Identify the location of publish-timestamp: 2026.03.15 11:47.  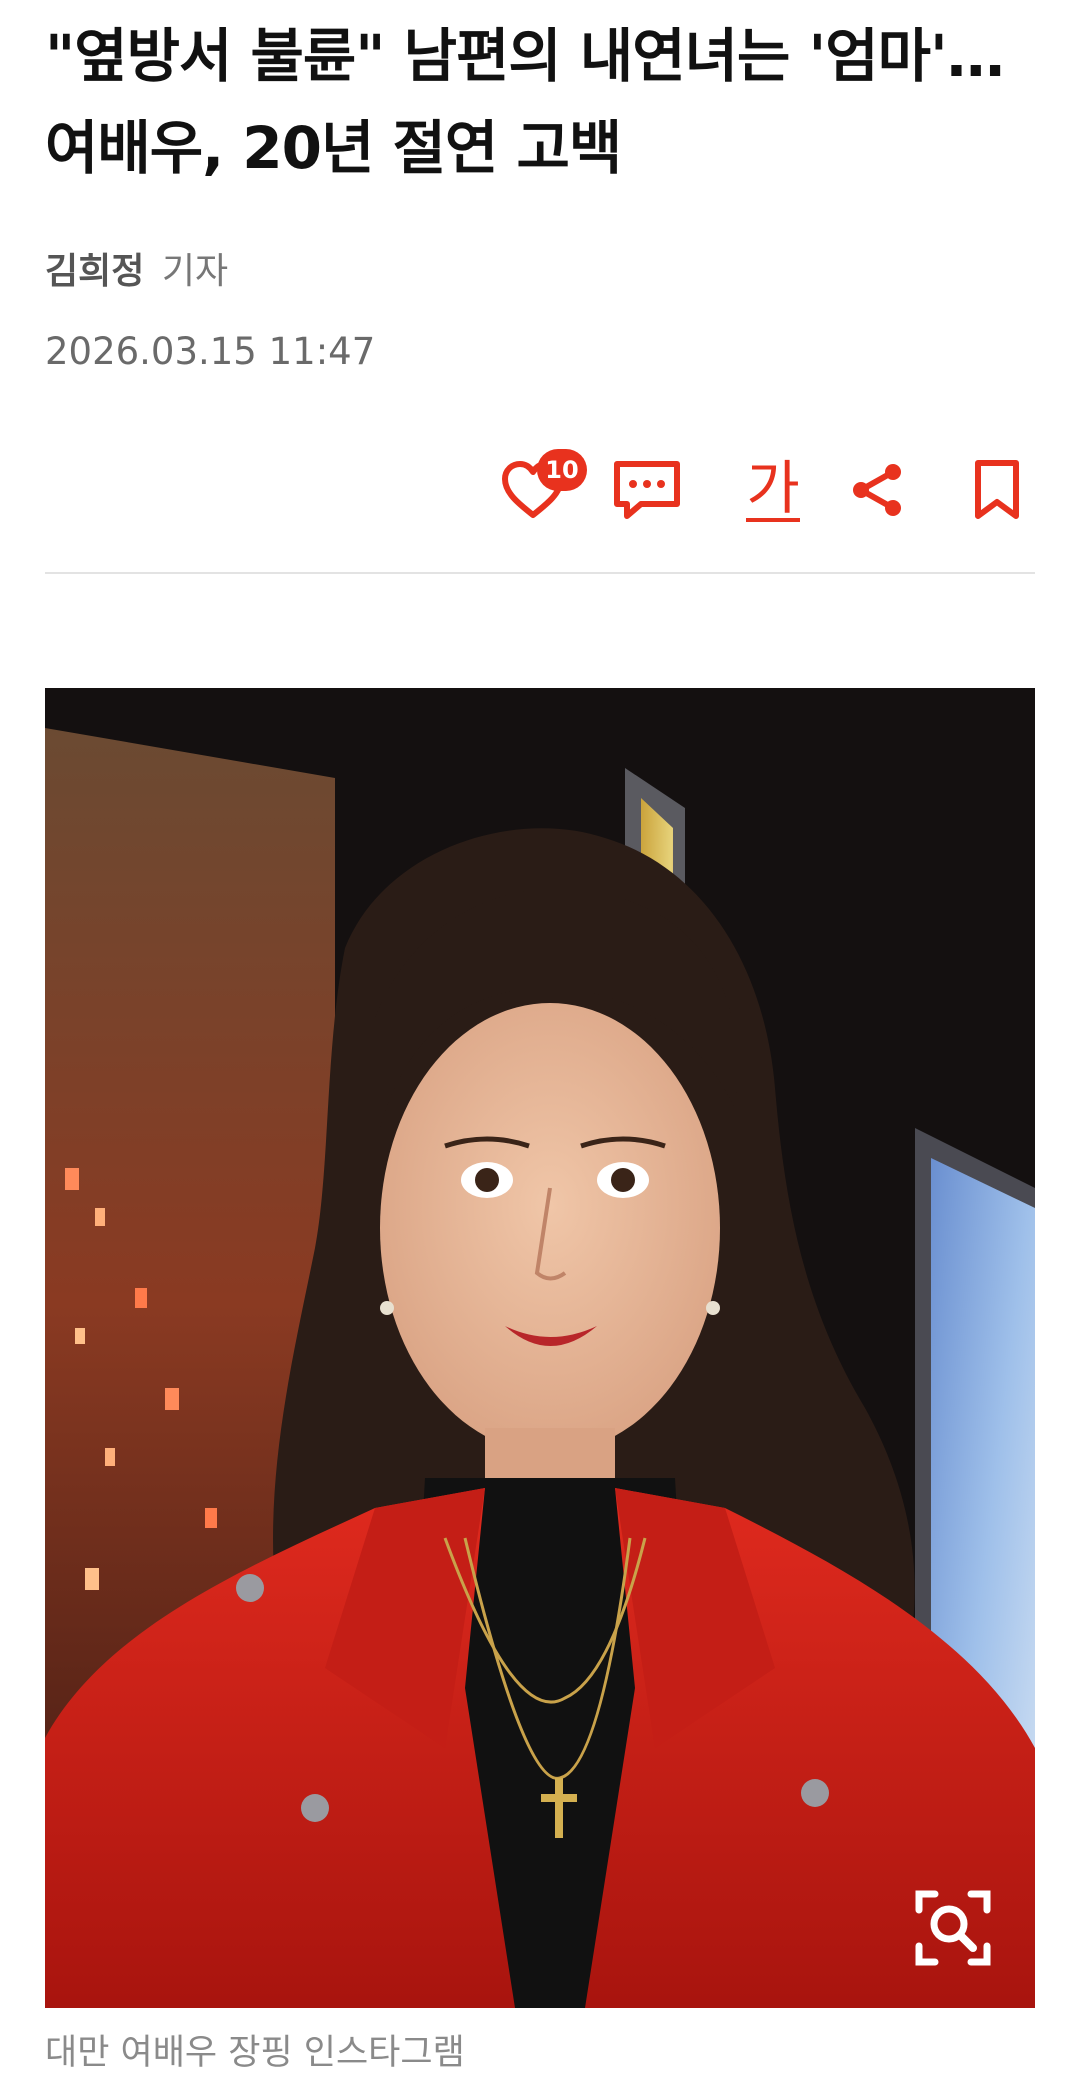
(210, 351).